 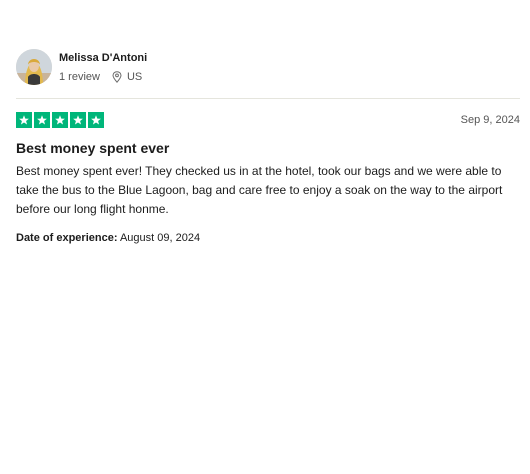 What do you see at coordinates (268, 67) in the screenshot?
I see `reviewer-header: Melissa D'Antoni 1 review US` at bounding box center [268, 67].